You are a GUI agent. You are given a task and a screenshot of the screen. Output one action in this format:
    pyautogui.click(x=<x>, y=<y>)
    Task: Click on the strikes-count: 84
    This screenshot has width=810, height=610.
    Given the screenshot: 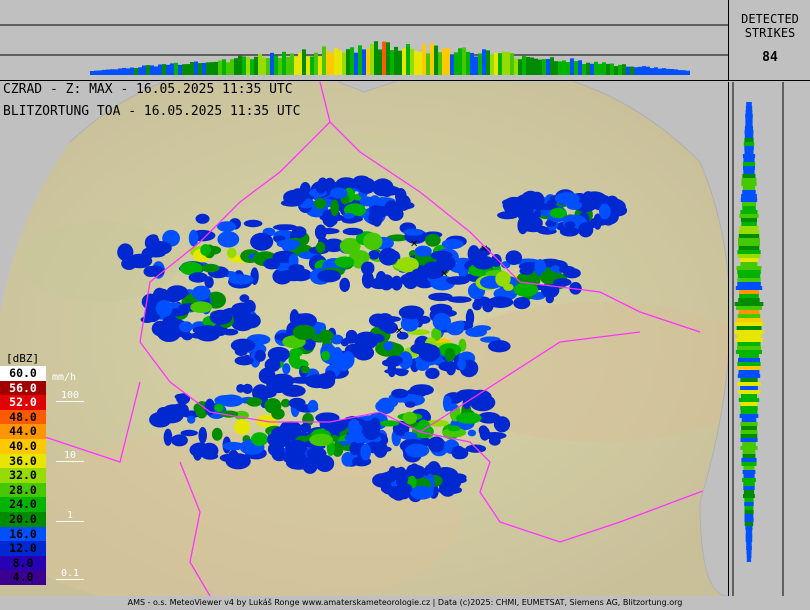 What is the action you would take?
    pyautogui.click(x=770, y=57)
    